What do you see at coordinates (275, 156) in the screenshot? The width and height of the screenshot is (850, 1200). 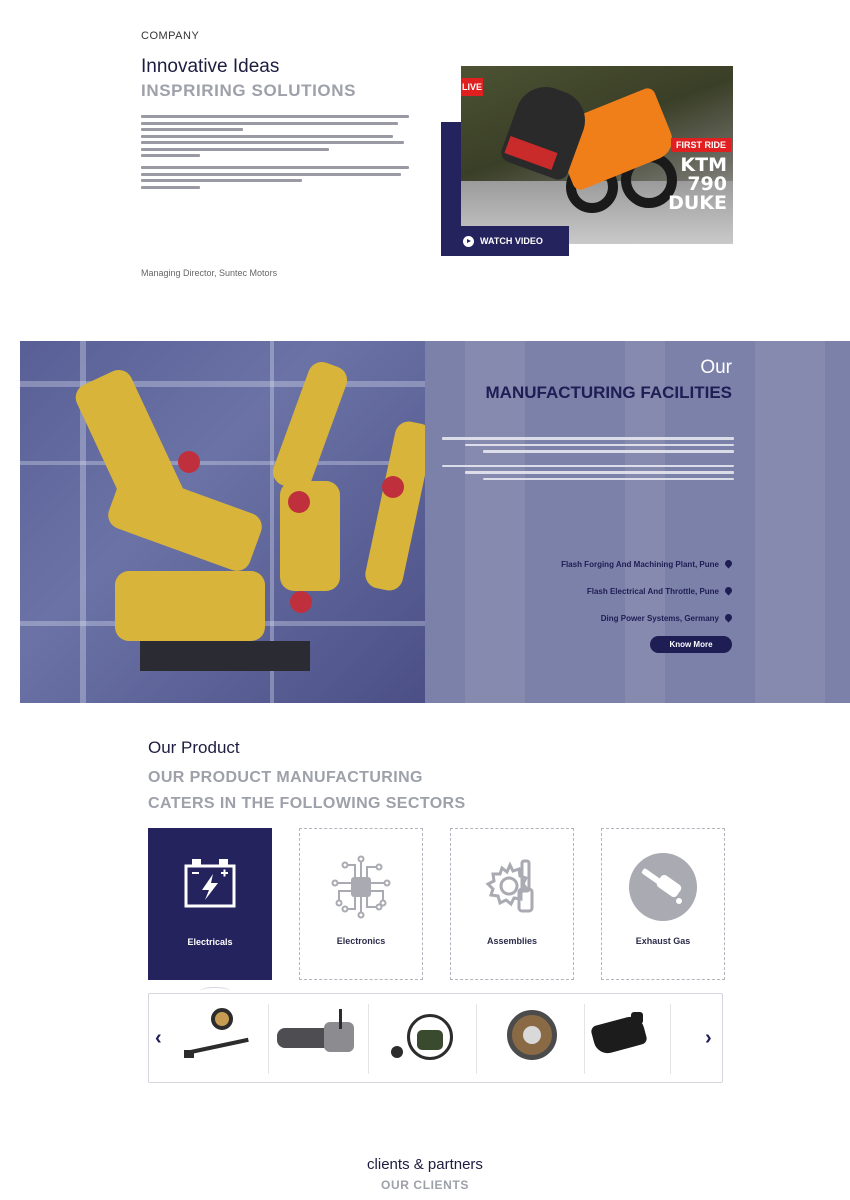 I see `company-description` at bounding box center [275, 156].